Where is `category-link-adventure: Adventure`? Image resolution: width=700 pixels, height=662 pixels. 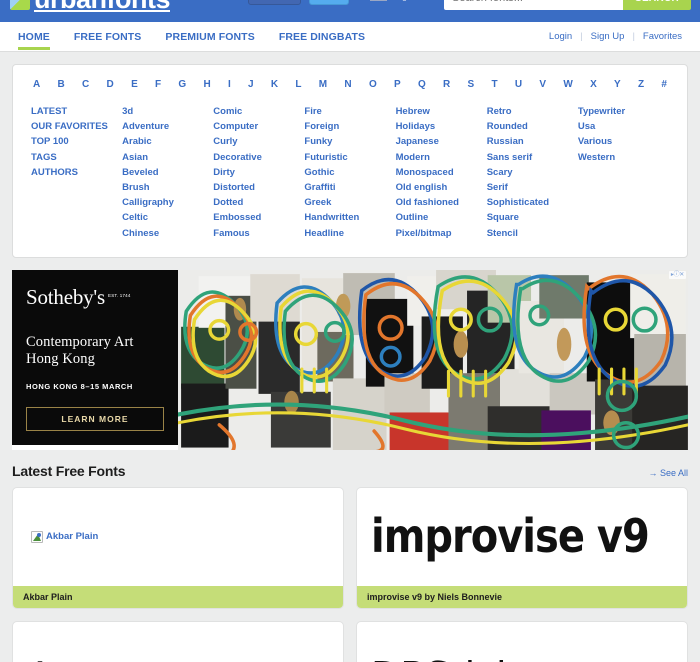
category-link-adventure: Adventure is located at coordinates (167, 126).